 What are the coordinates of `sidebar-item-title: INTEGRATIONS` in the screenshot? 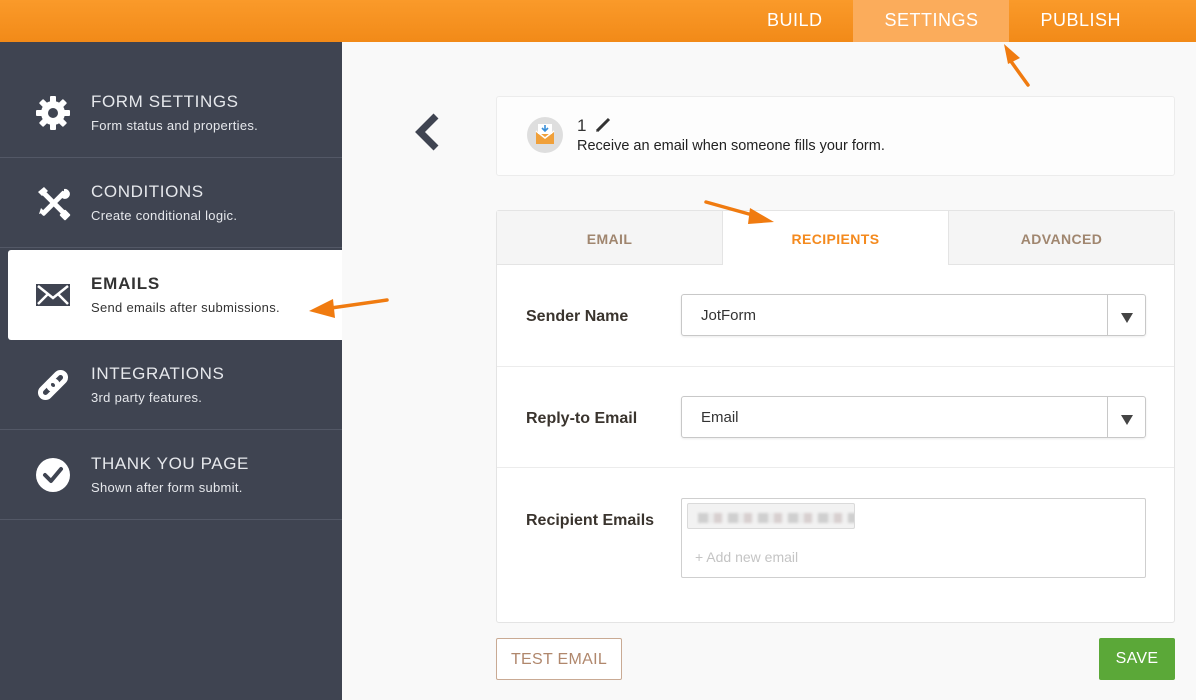 It's located at (158, 373).